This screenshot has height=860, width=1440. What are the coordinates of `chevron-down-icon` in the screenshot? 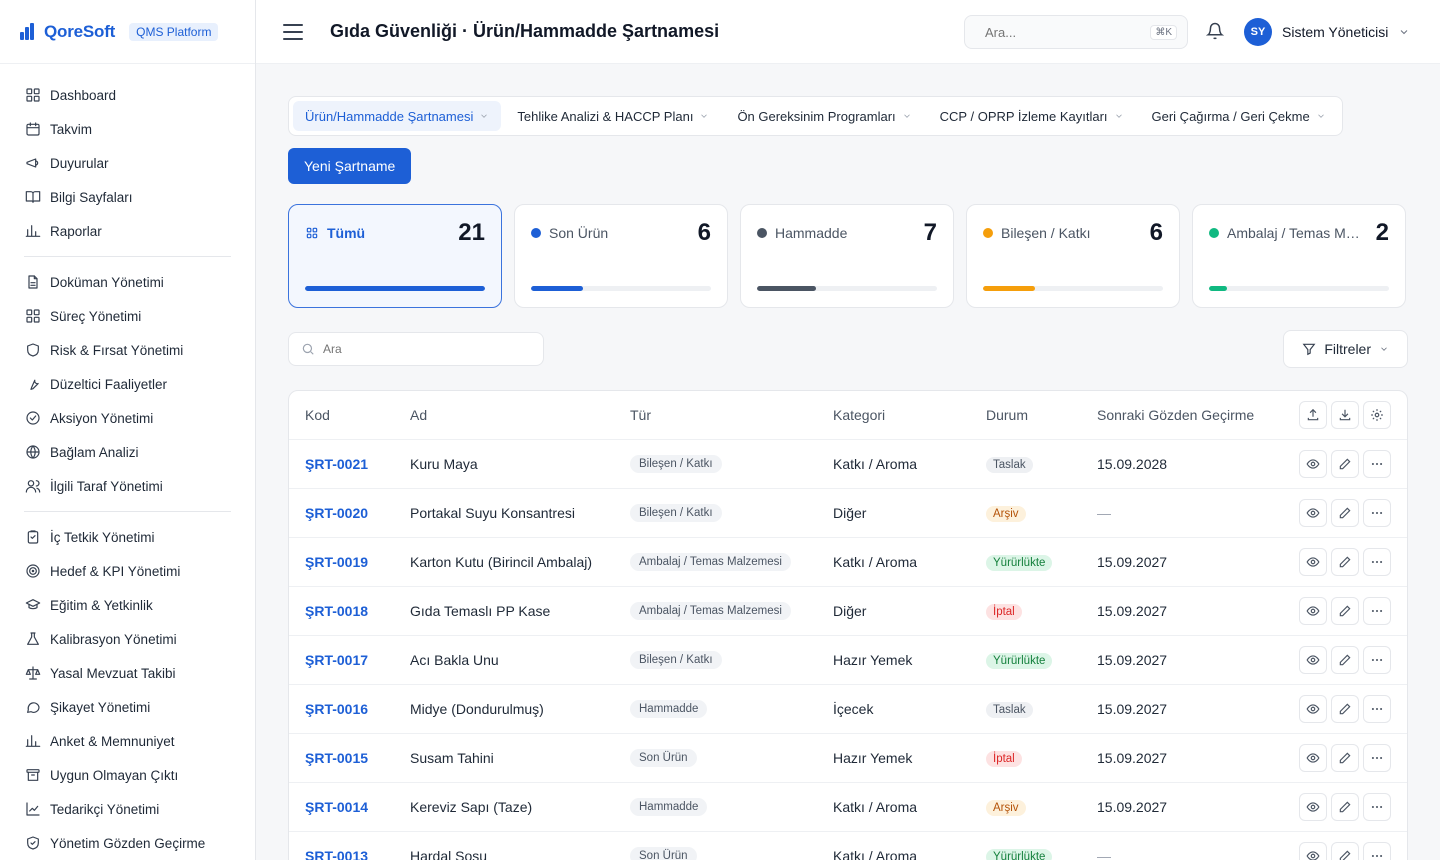 It's located at (1384, 349).